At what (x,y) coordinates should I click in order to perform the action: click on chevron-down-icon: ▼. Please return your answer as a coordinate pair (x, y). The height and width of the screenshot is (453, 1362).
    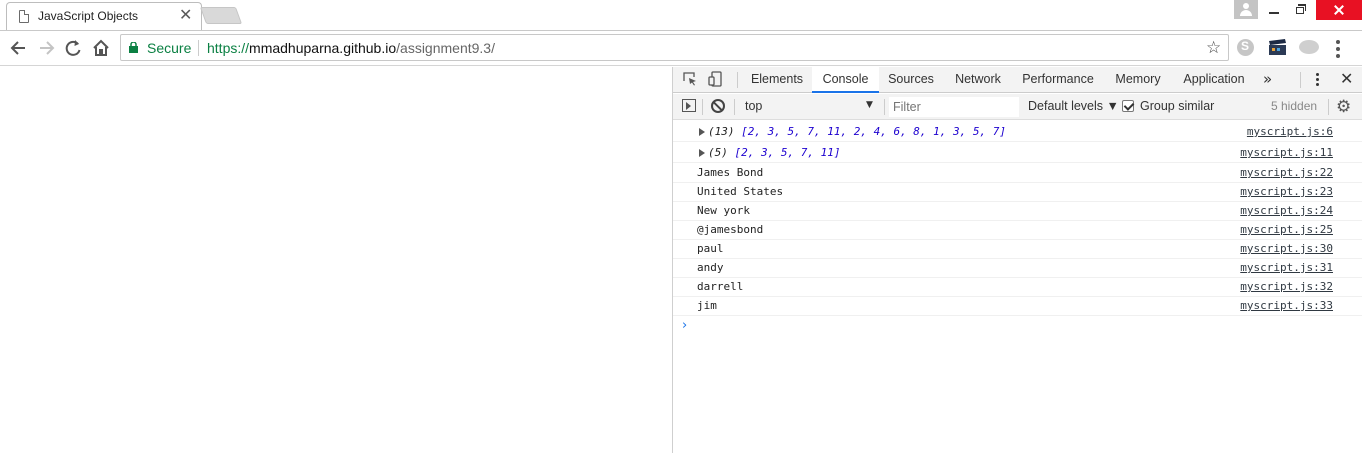
    Looking at the image, I should click on (869, 105).